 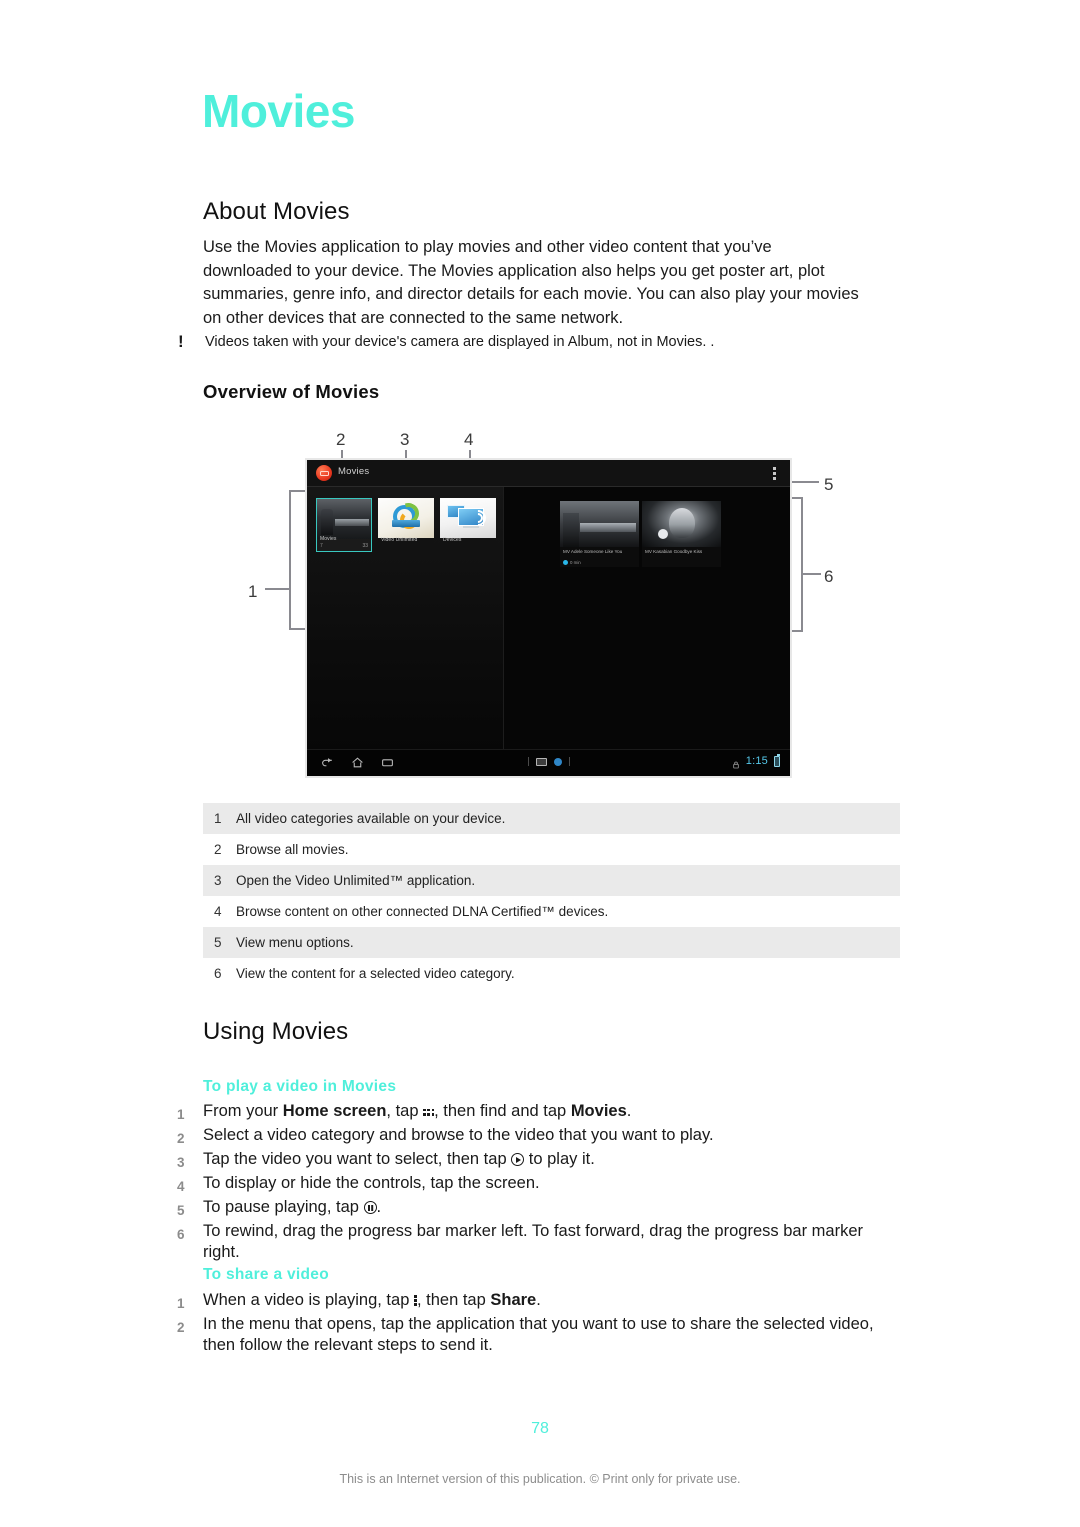 I want to click on app-drawer-grid-icon, so click(x=428, y=1112).